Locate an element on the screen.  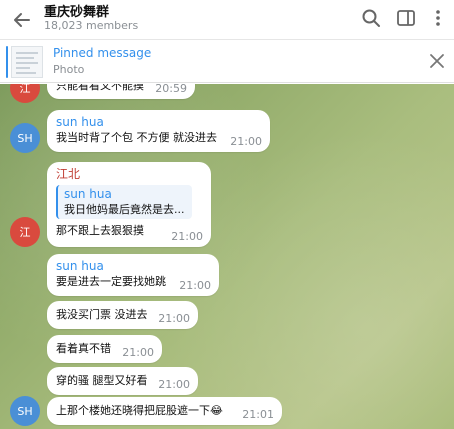
member-count: 18,023 members is located at coordinates (91, 25).